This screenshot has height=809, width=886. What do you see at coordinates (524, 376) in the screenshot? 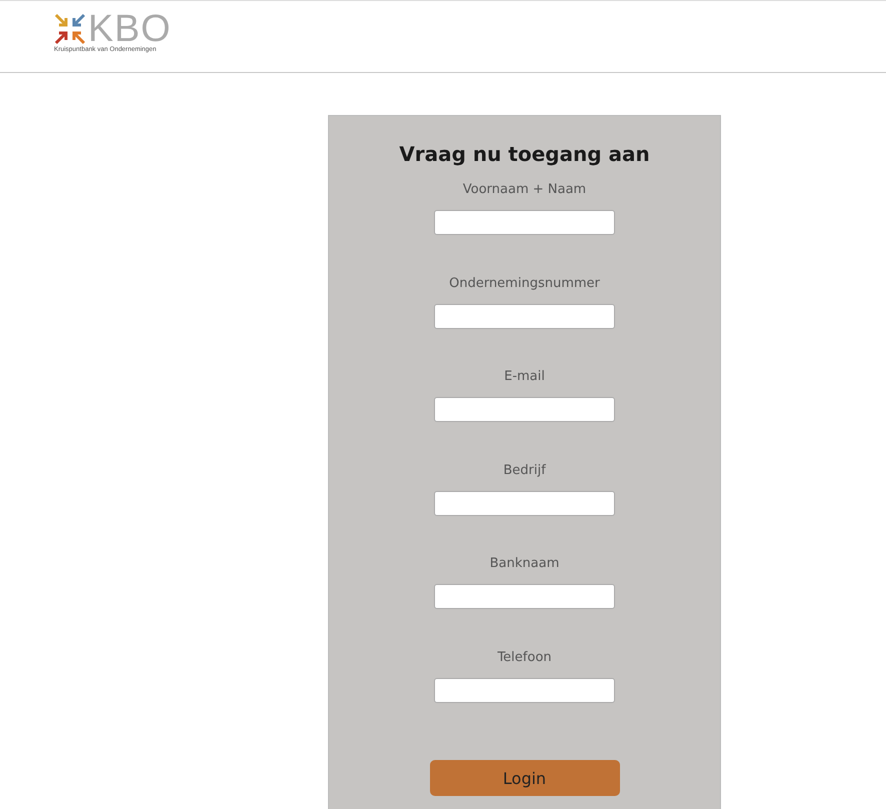
I see `field-label: E-mail` at bounding box center [524, 376].